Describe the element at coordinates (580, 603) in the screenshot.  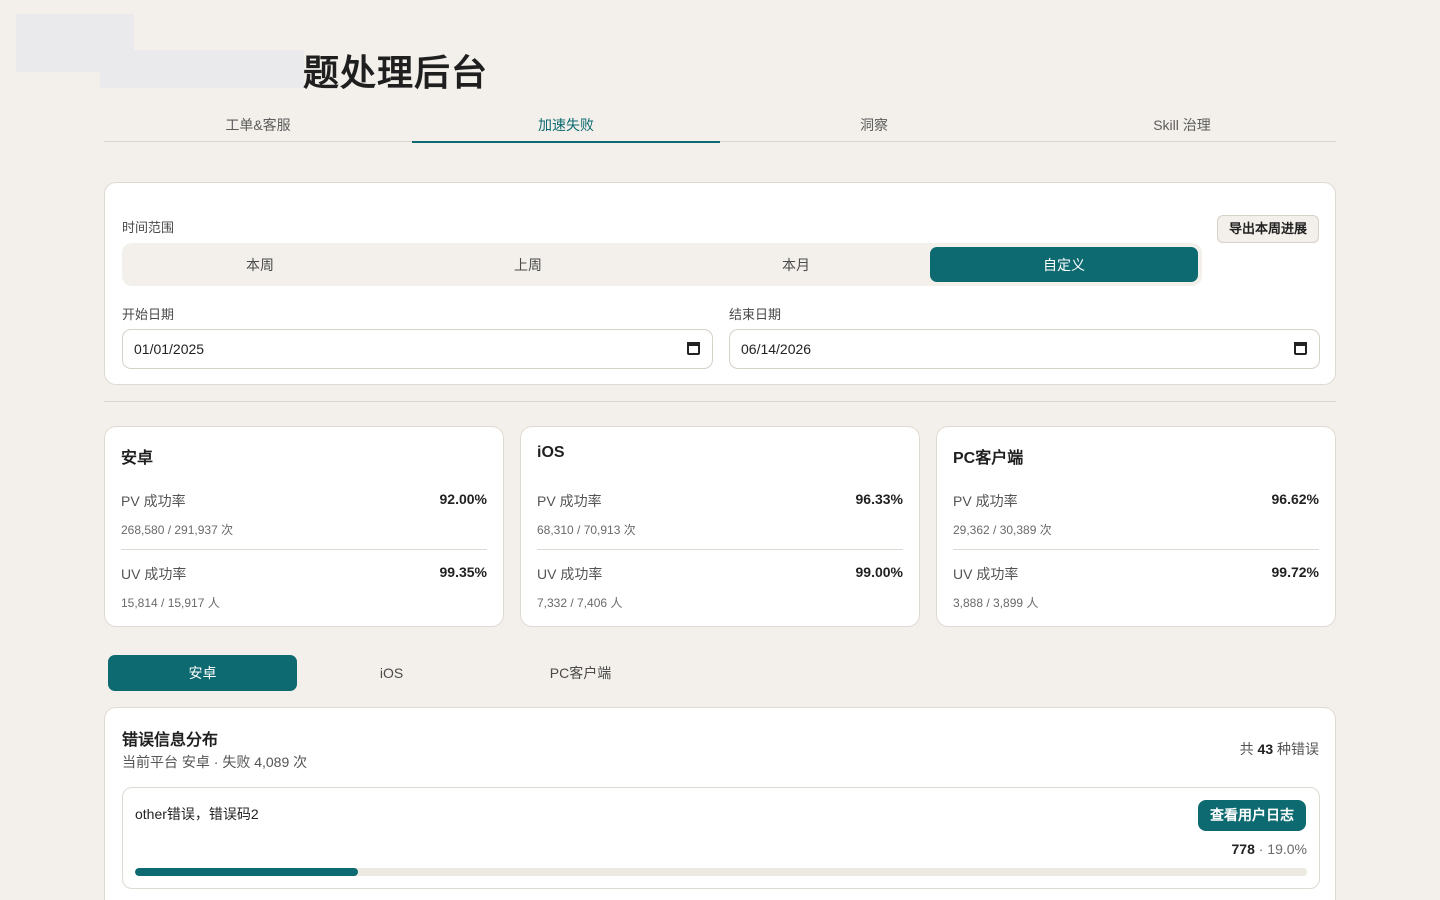
I see `uv-detail: 7,332 / 7,406 人` at that location.